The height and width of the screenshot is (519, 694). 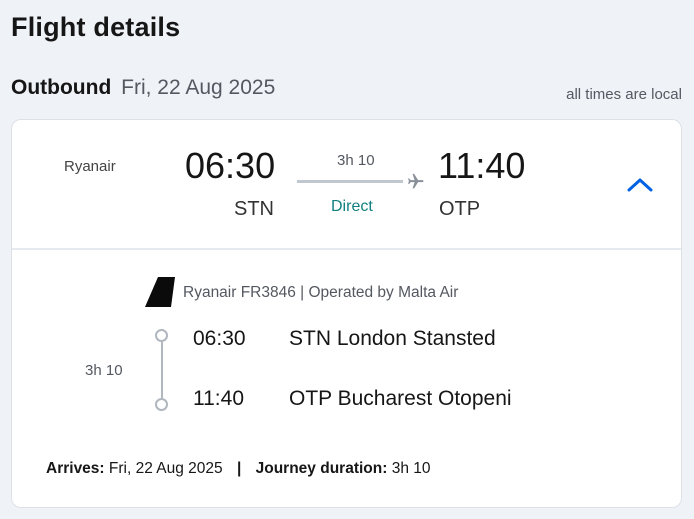 What do you see at coordinates (416, 181) in the screenshot?
I see `plane-icon` at bounding box center [416, 181].